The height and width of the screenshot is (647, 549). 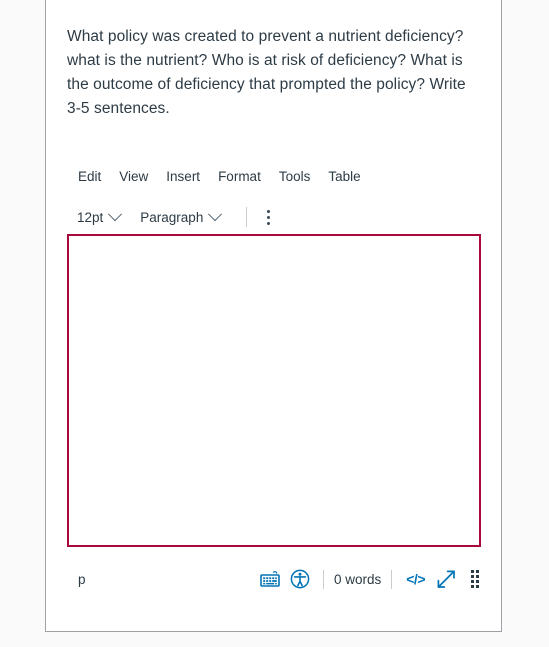 What do you see at coordinates (239, 176) in the screenshot?
I see `menu-item-format: Format` at bounding box center [239, 176].